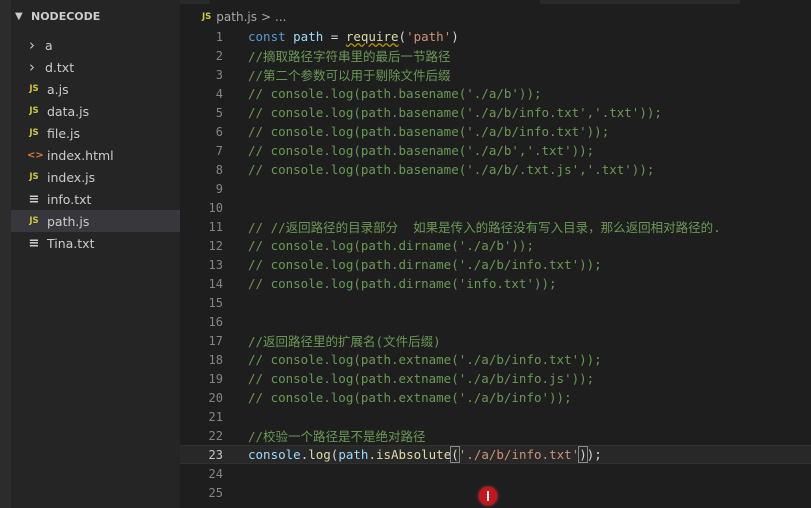 This screenshot has width=811, height=508. I want to click on tree-item: JS data.js, so click(95, 111).